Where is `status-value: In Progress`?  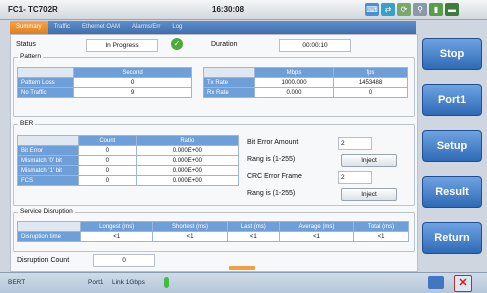
status-value: In Progress is located at coordinates (122, 45).